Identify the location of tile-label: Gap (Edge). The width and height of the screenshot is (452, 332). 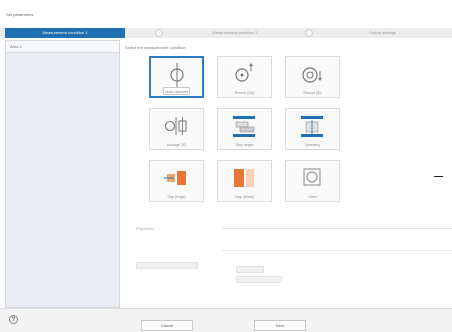
(176, 197).